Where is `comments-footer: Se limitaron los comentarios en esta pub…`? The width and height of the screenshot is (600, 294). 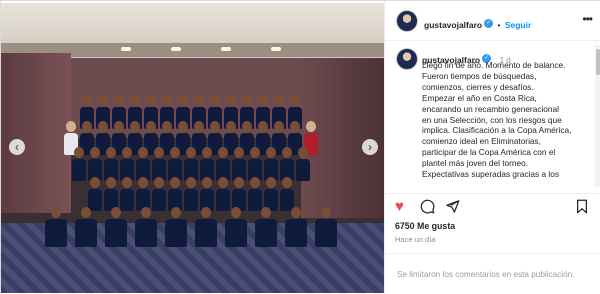
comments-footer: Se limitaron los comentarios en esta pub… is located at coordinates (492, 273).